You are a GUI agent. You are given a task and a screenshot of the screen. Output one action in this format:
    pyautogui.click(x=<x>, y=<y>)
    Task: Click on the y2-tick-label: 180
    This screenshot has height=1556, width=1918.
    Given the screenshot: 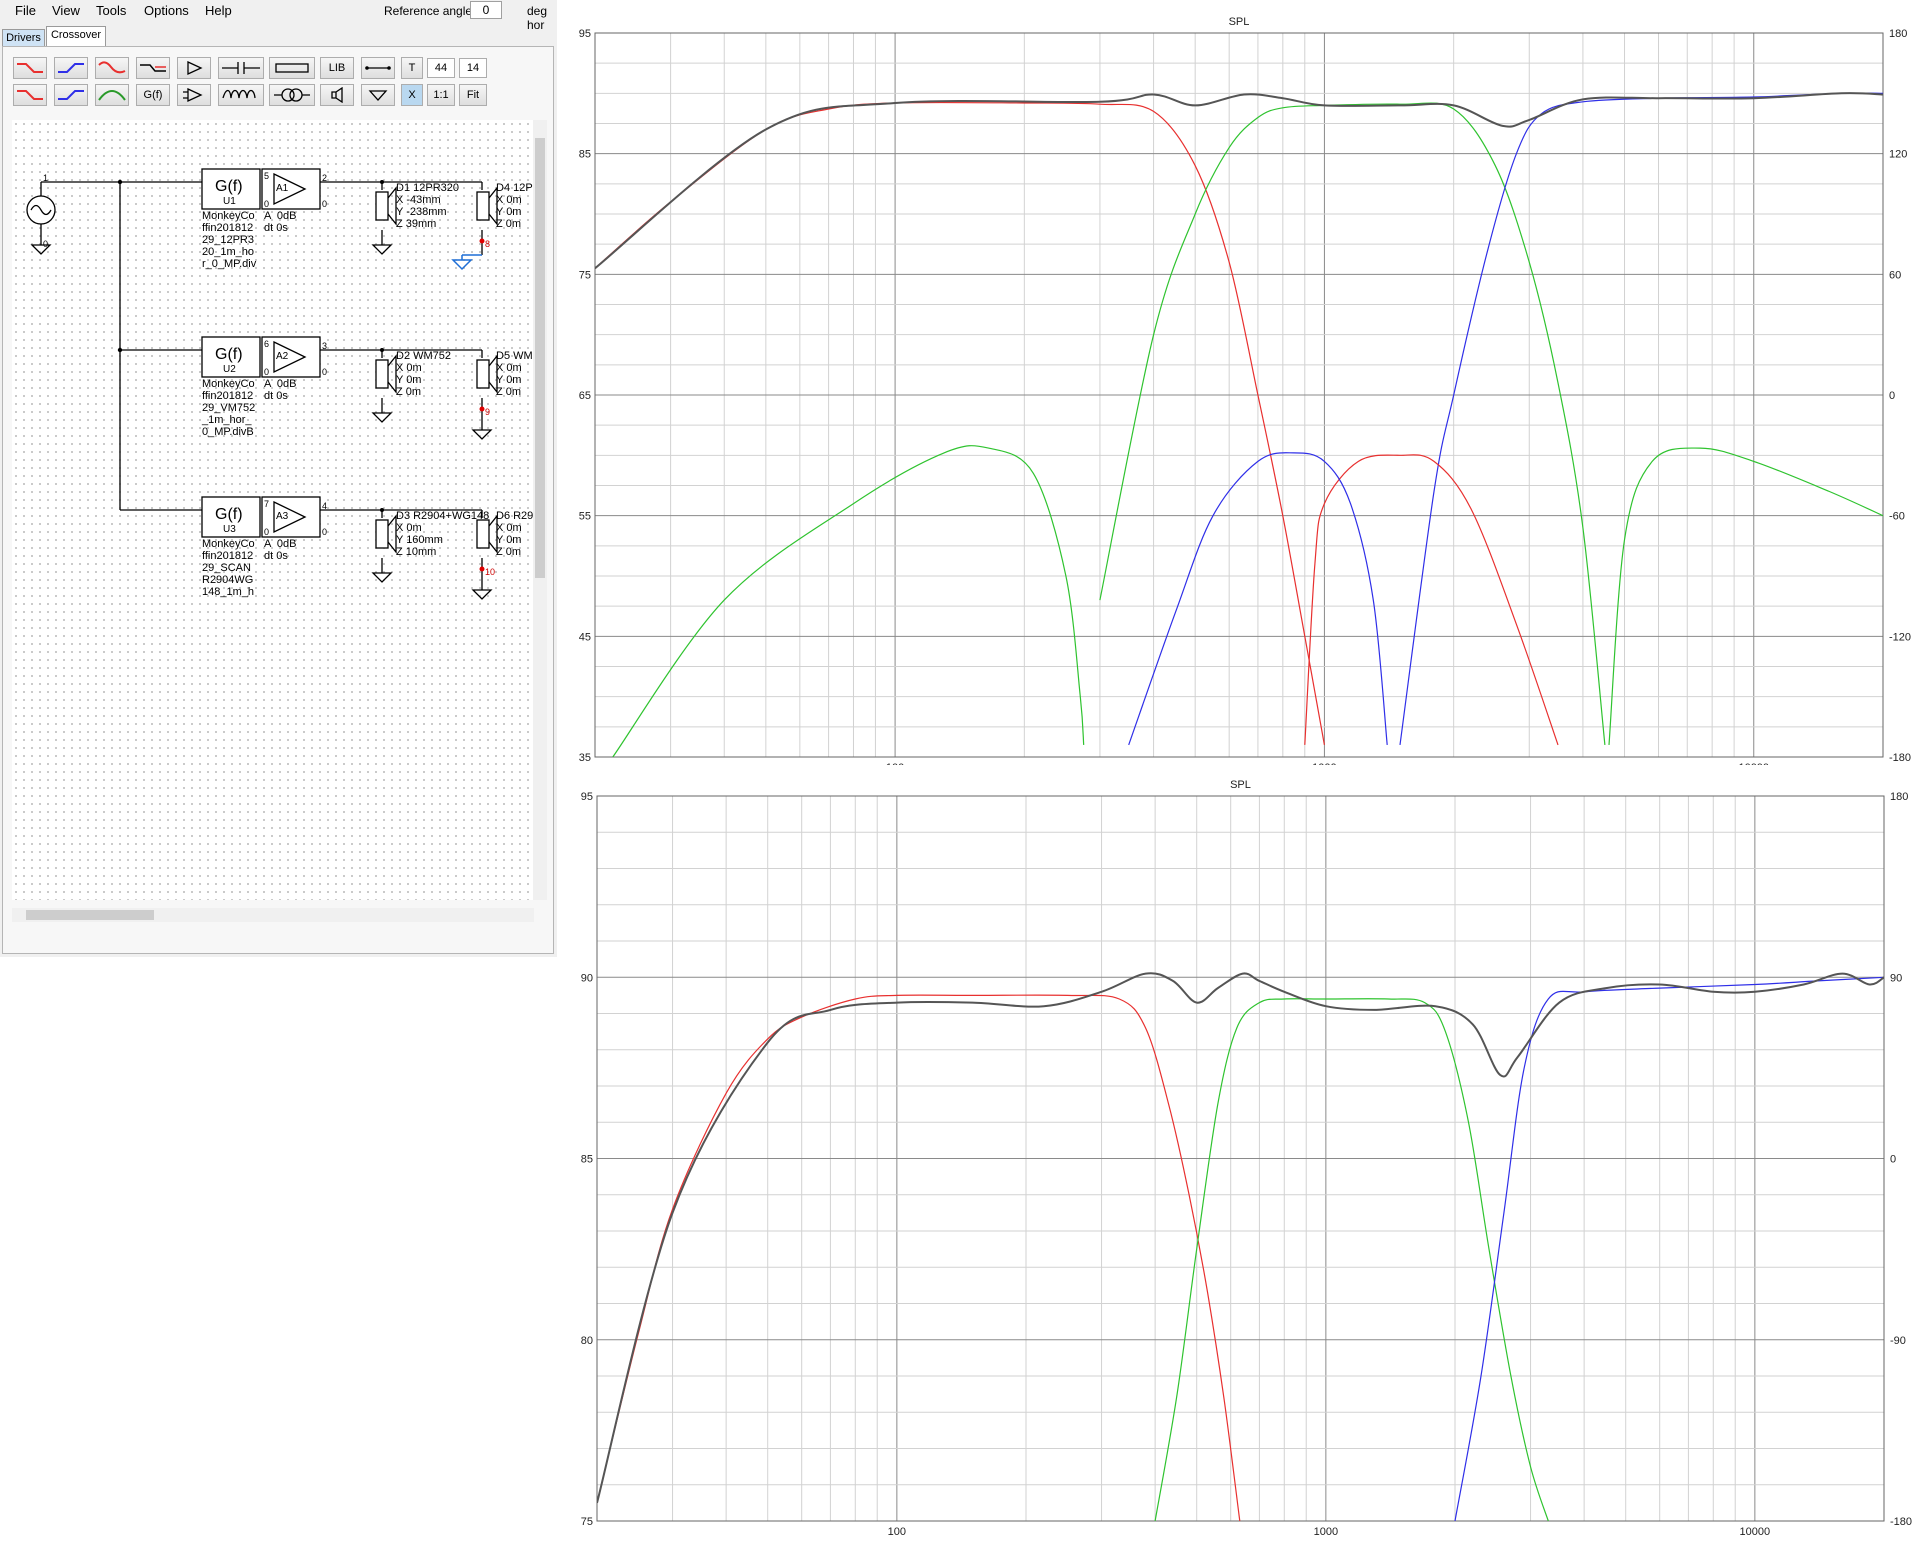 What is the action you would take?
    pyautogui.click(x=1898, y=34)
    